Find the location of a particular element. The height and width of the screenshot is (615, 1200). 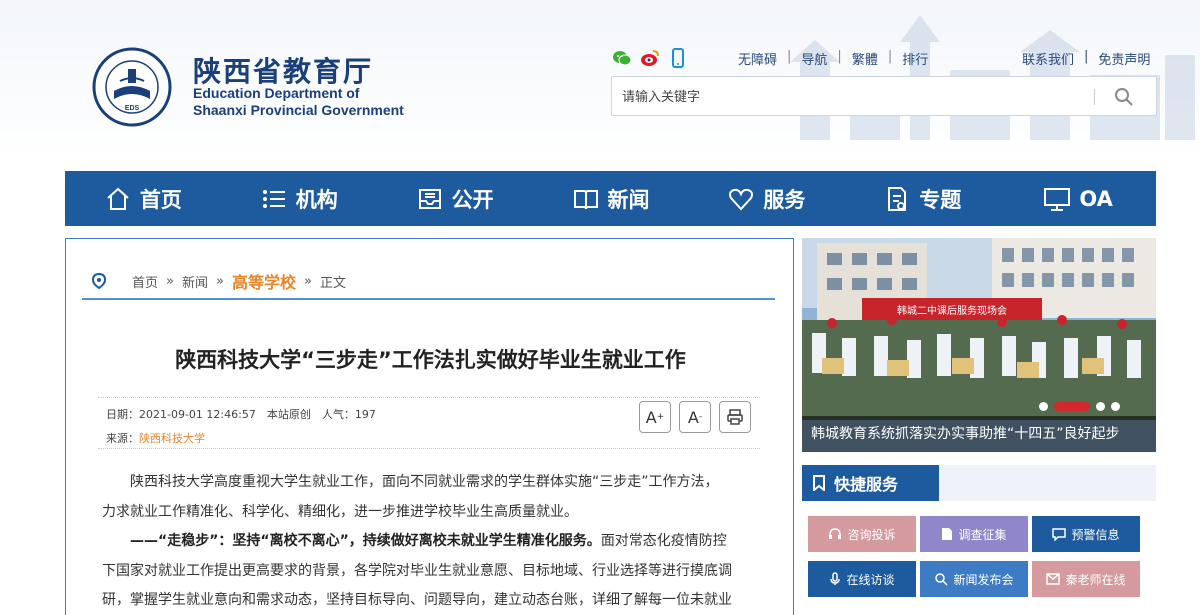

print-icon is located at coordinates (735, 417).